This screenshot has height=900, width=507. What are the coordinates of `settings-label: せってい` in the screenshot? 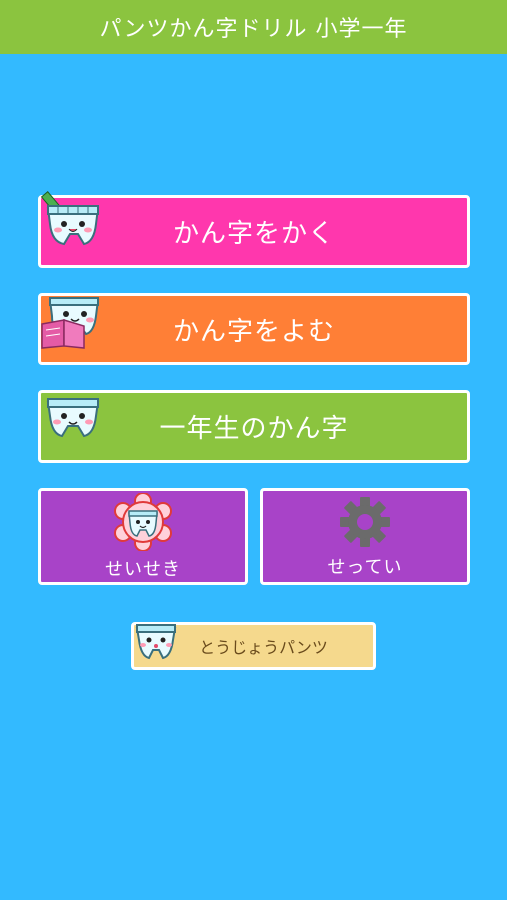 It's located at (365, 567).